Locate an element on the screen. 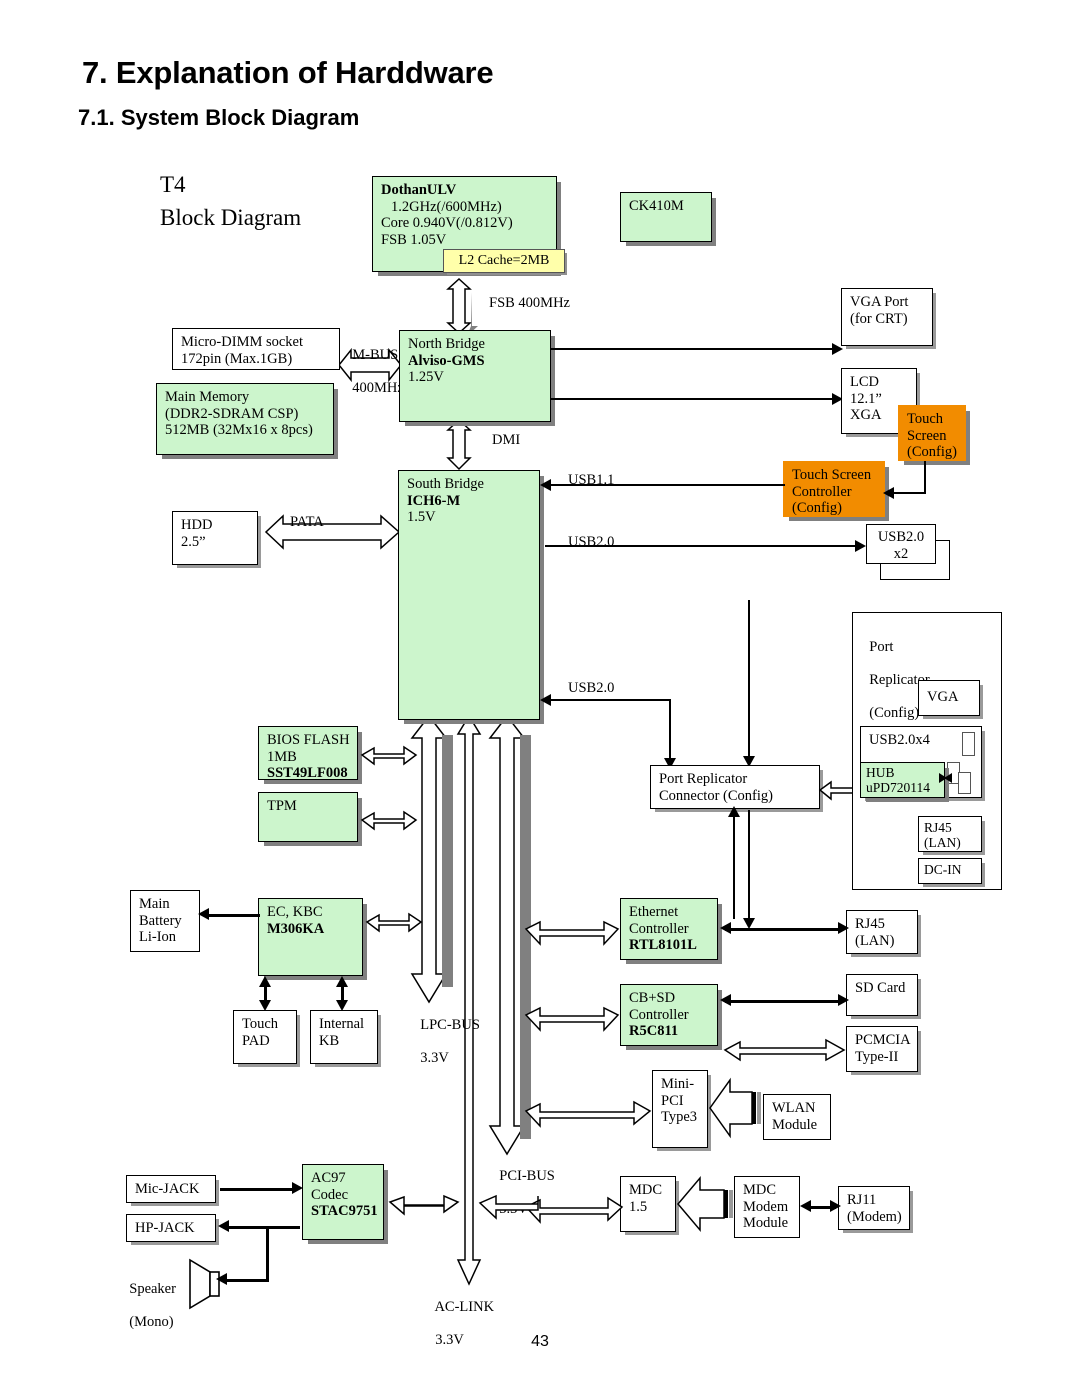 The image size is (1080, 1397). rj45-lan-block: RJ45 (LAN) is located at coordinates (882, 932).